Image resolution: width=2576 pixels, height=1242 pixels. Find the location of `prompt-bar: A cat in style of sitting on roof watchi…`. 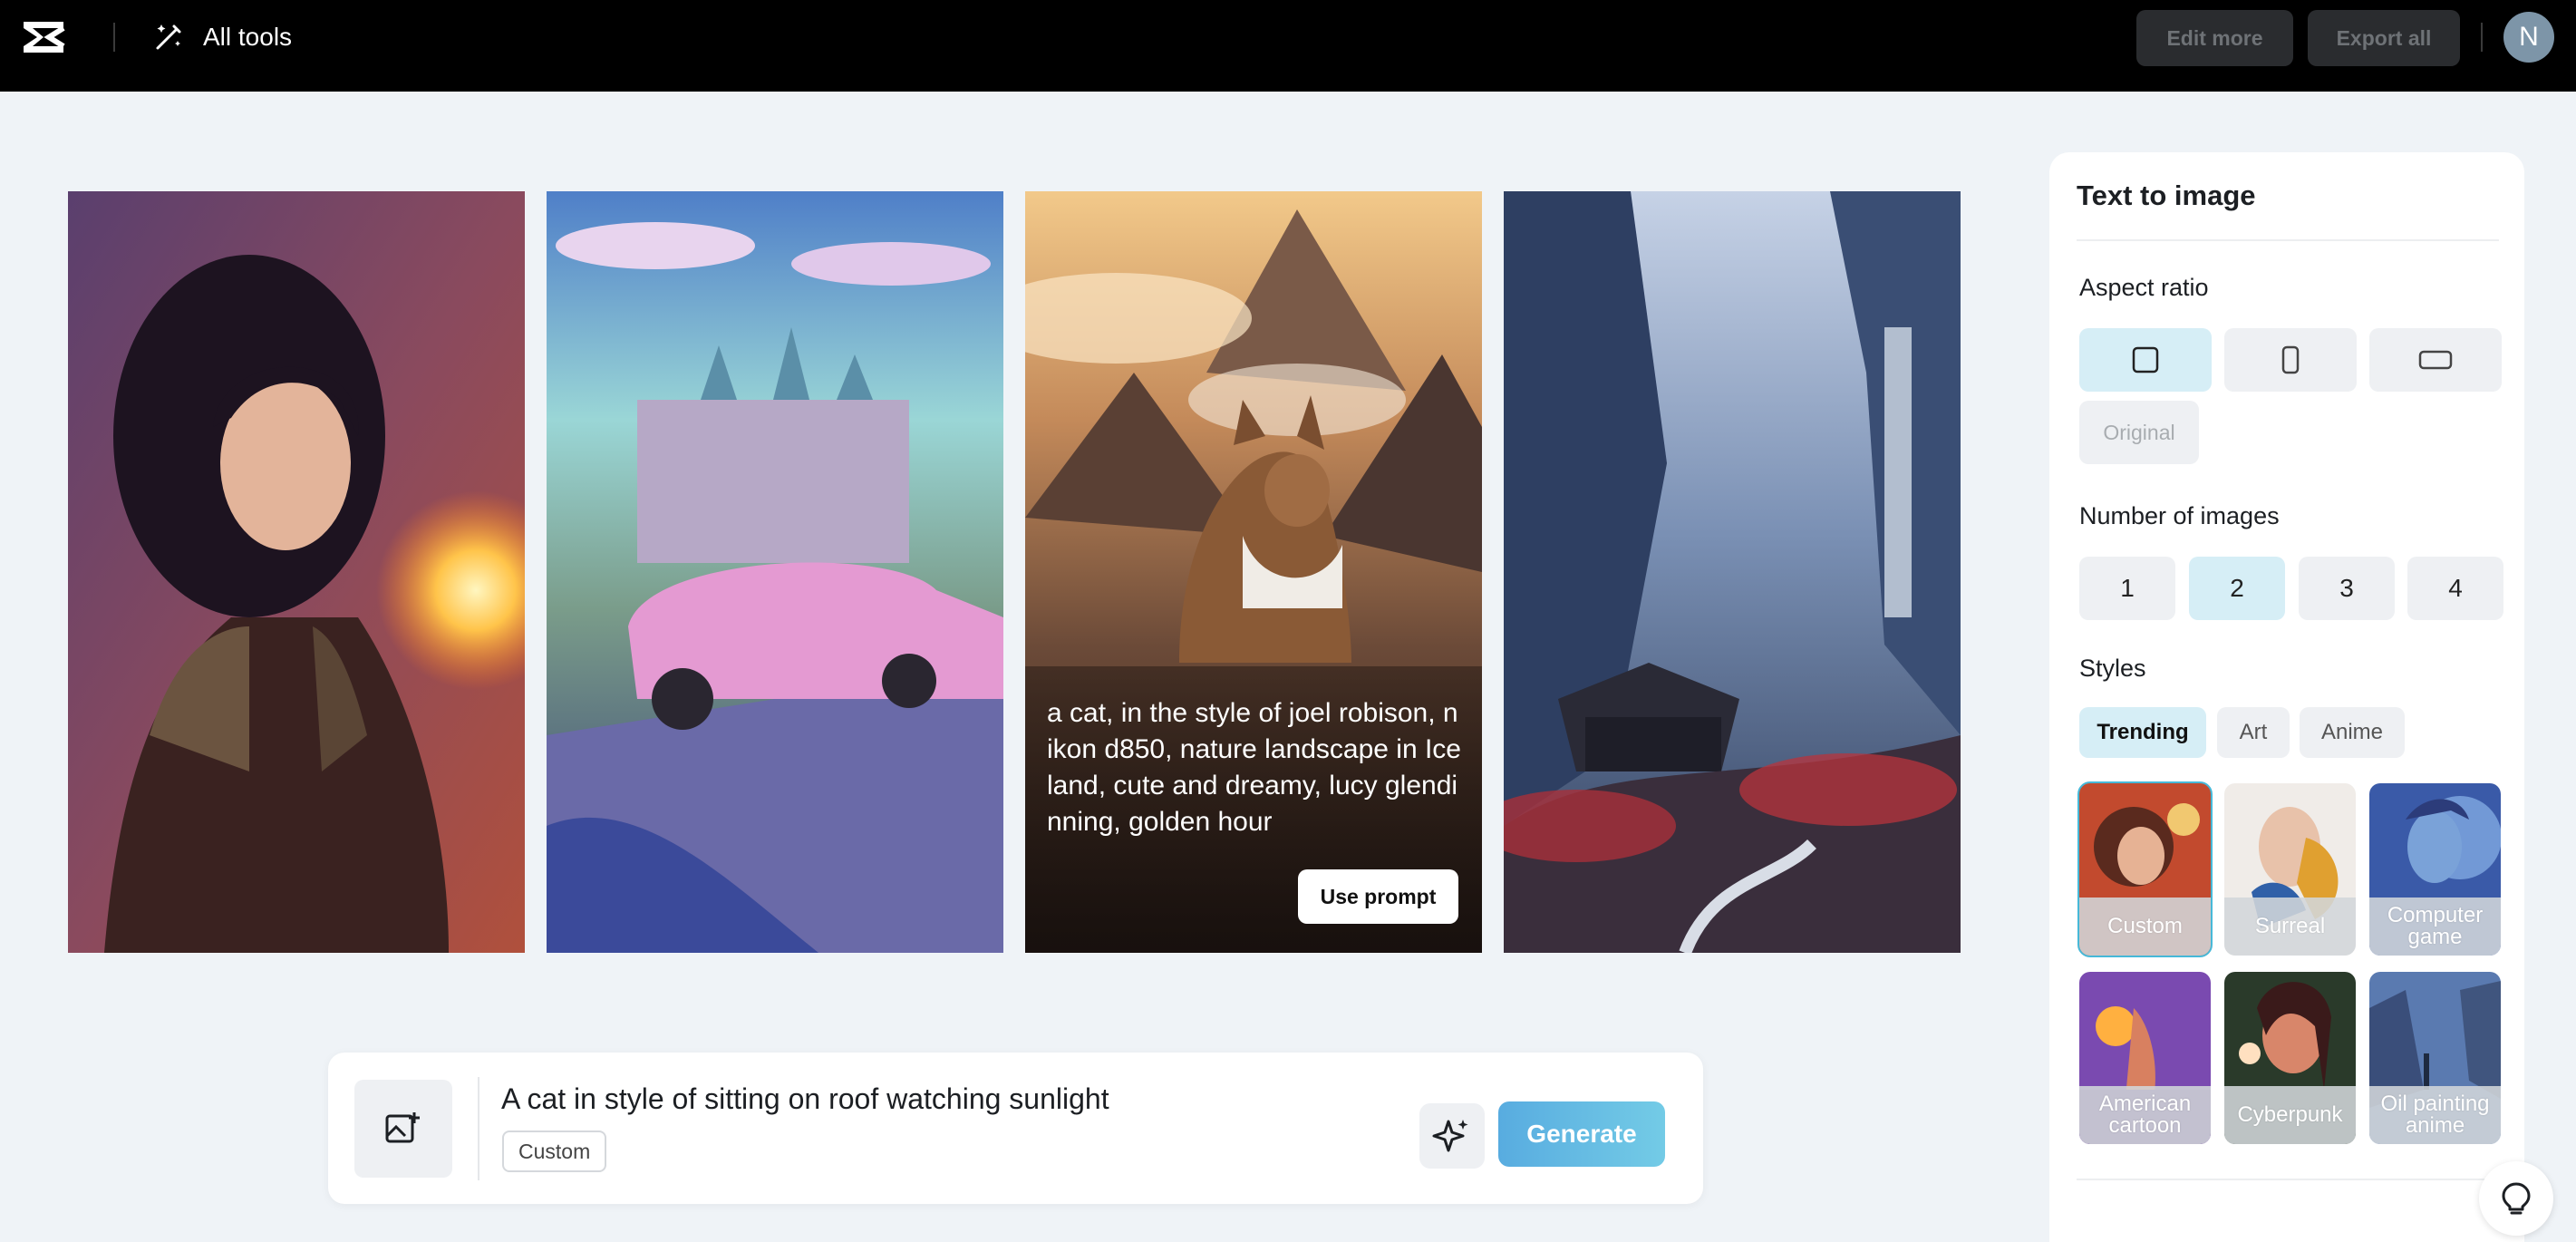

prompt-bar: A cat in style of sitting on roof watchi… is located at coordinates (1015, 1128).